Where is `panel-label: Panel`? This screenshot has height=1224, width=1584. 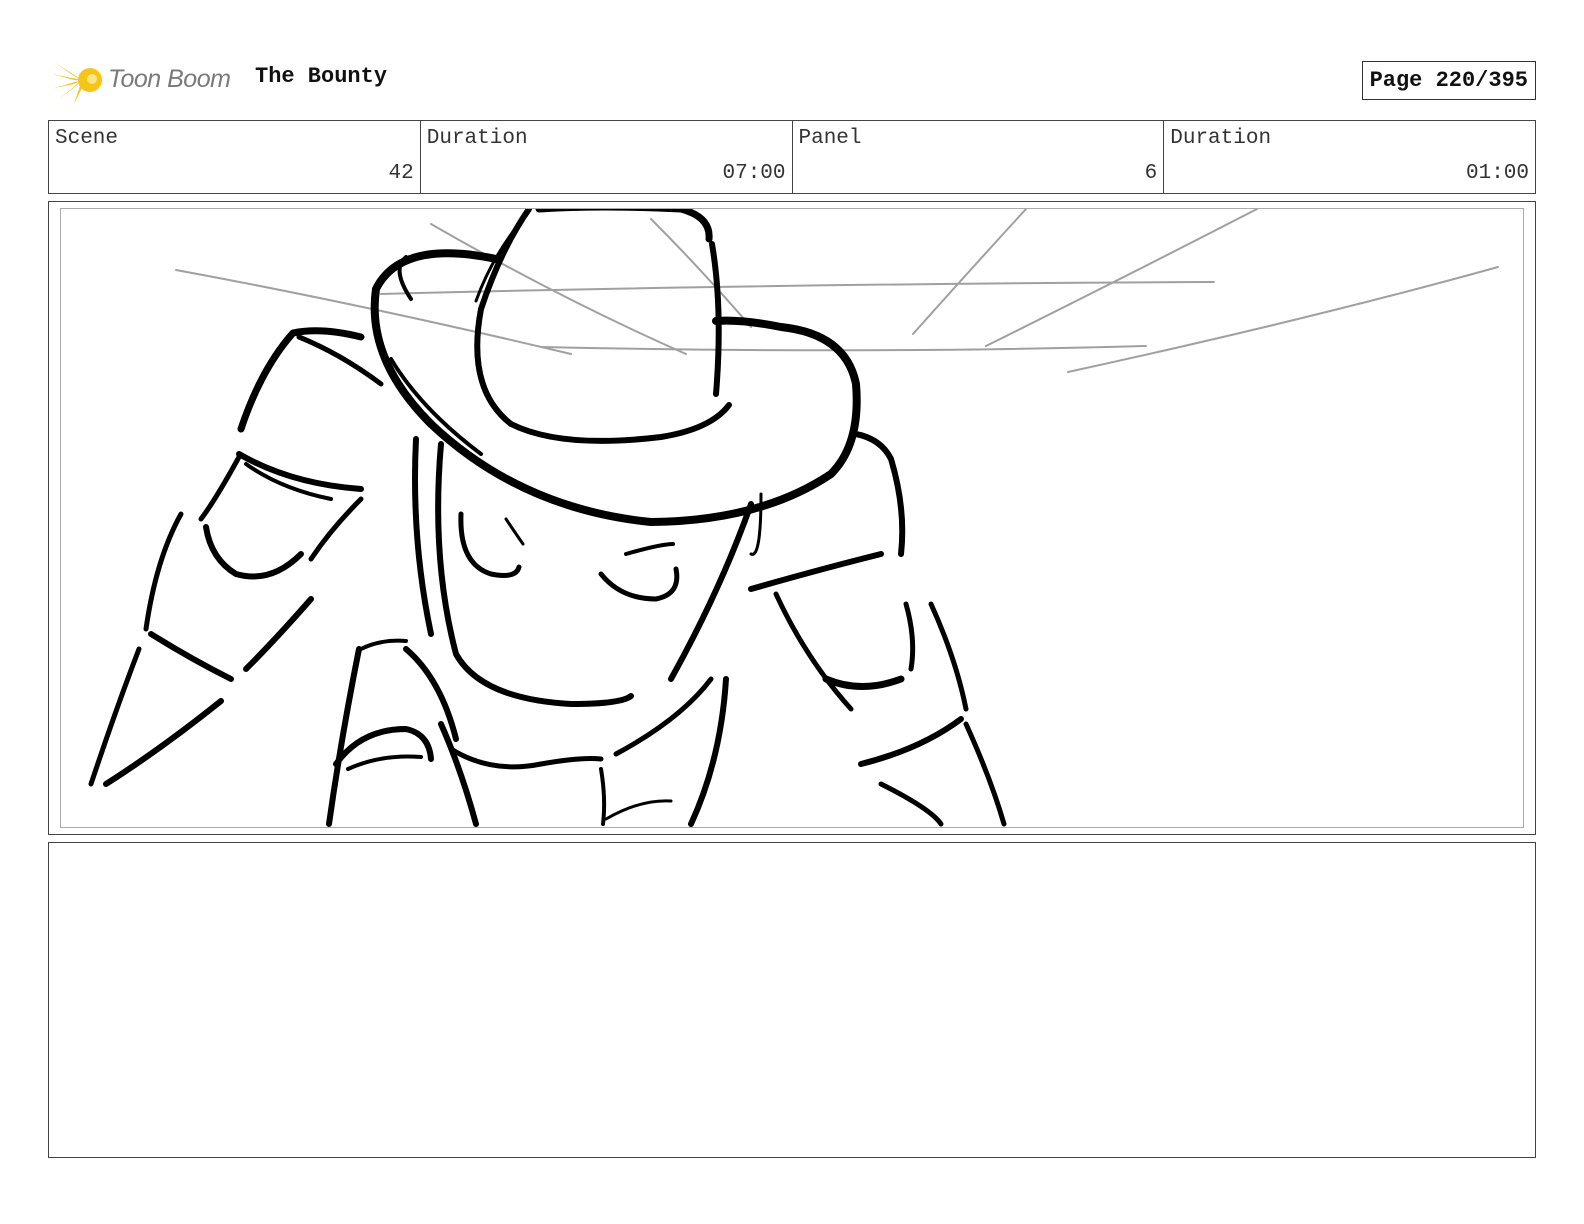 panel-label: Panel is located at coordinates (830, 138).